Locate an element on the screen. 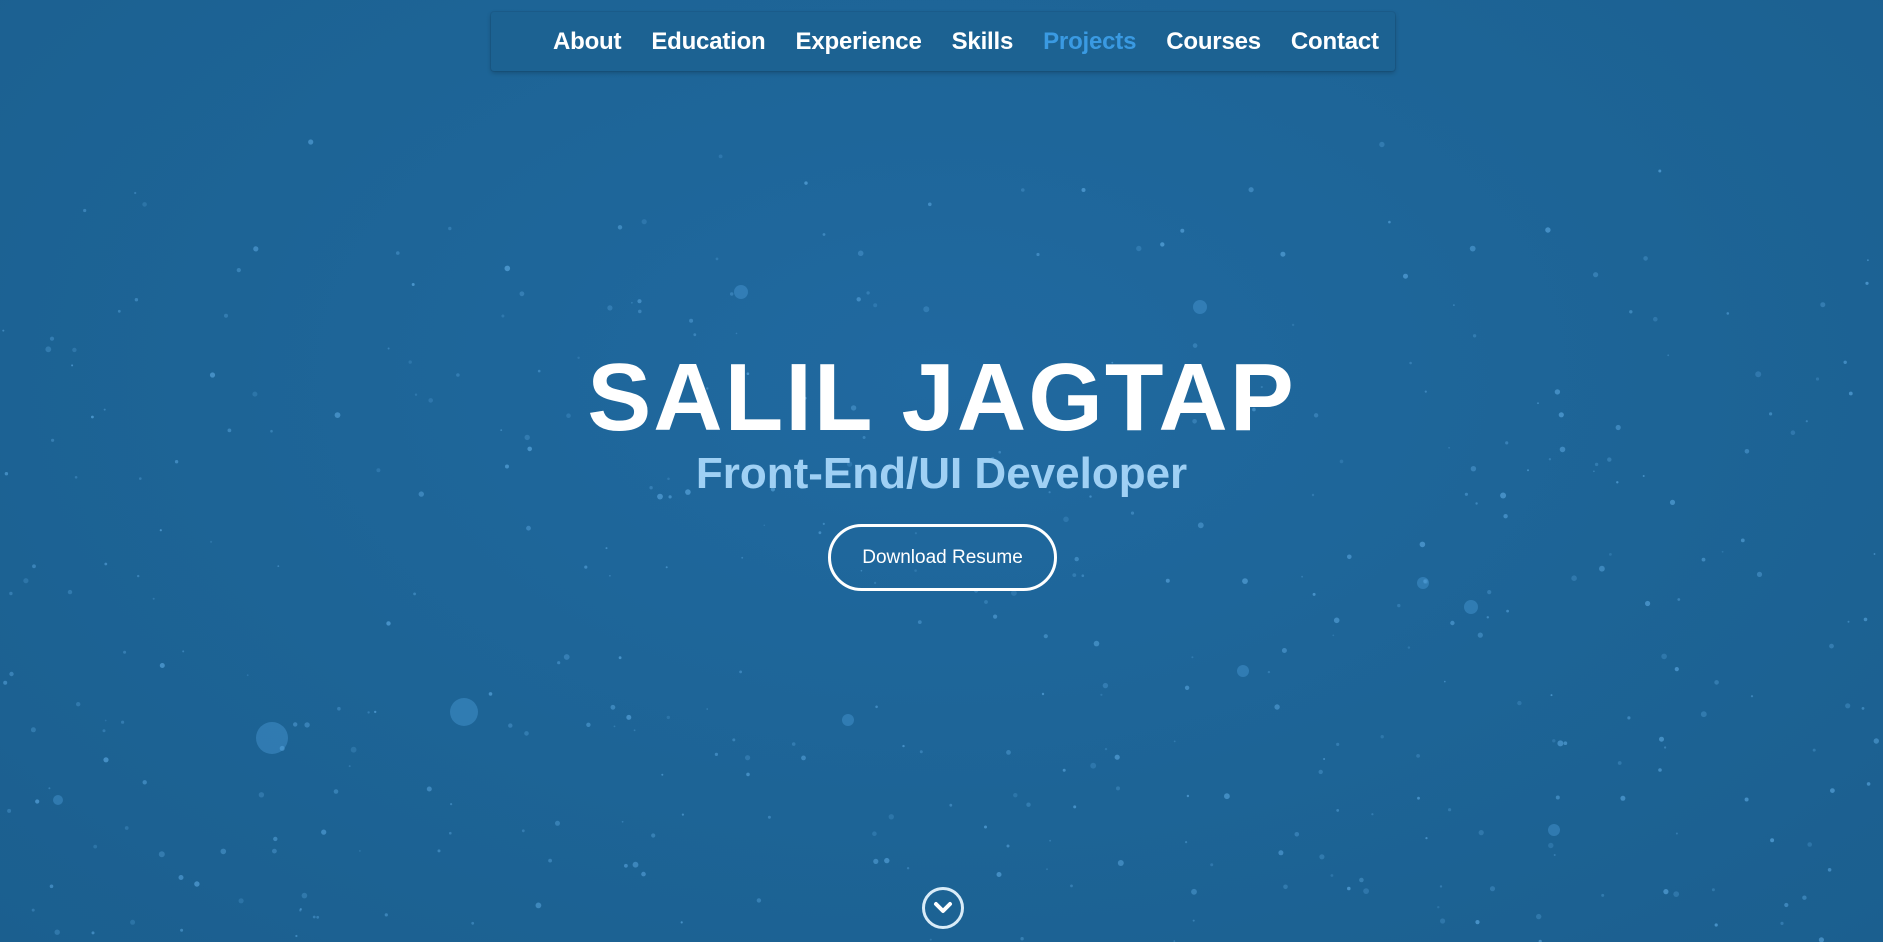 The image size is (1883, 942). nav-item-education: Education is located at coordinates (708, 42).